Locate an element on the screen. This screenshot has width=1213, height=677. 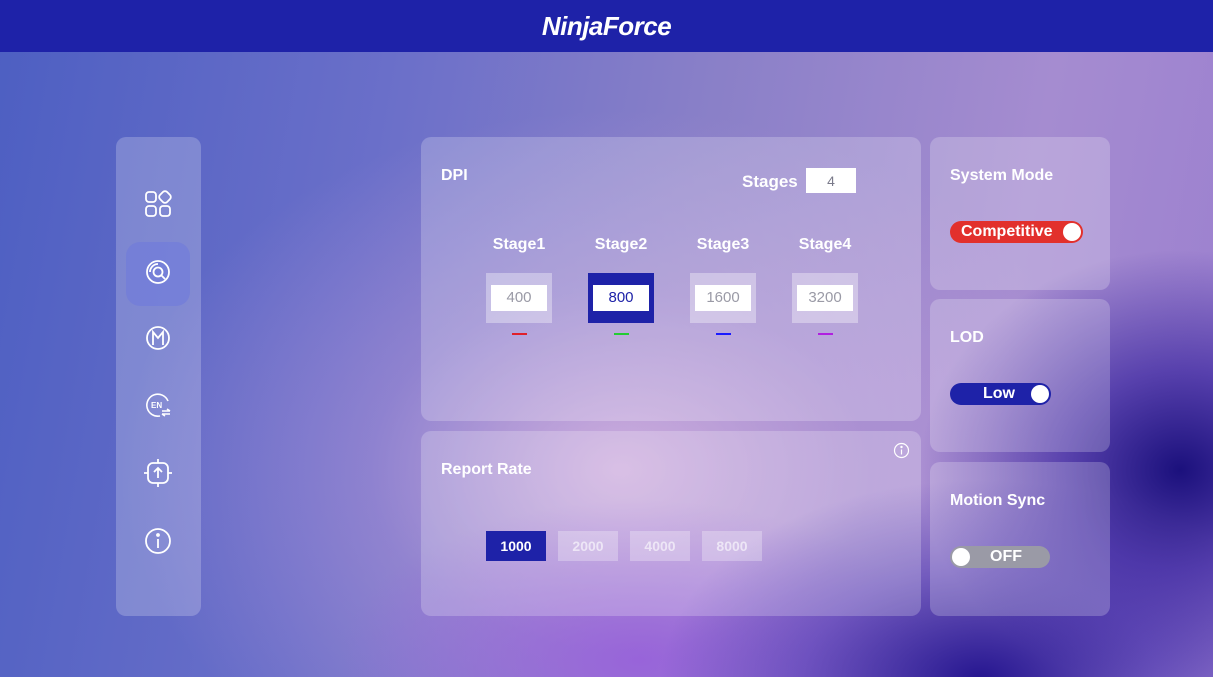
motion-sync-title: Motion Sync is located at coordinates (998, 500).